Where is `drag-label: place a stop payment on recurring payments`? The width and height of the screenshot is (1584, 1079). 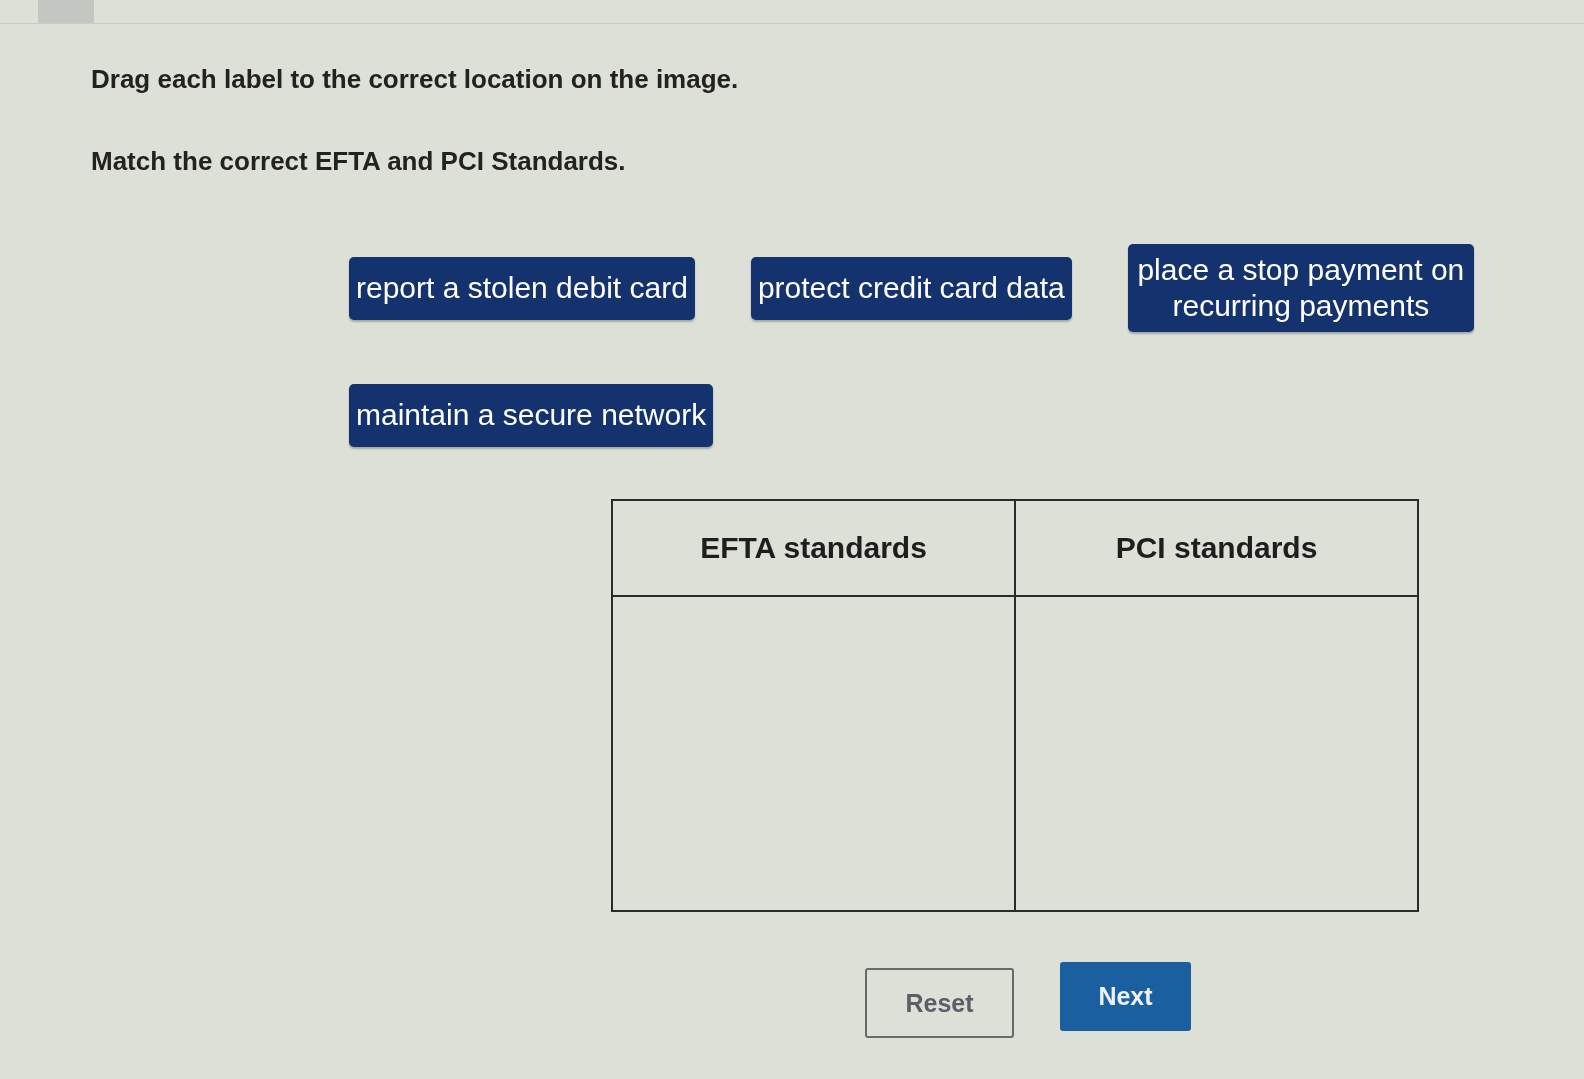
drag-label: place a stop payment on recurring payments is located at coordinates (1300, 288).